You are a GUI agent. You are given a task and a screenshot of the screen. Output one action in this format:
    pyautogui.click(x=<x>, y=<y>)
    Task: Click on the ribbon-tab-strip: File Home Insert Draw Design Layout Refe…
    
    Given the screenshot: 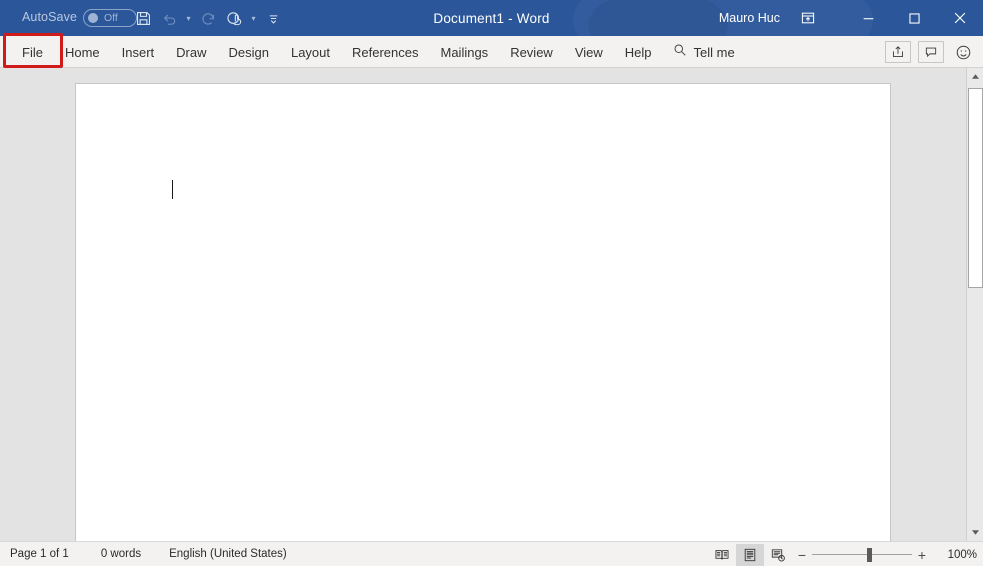 What is the action you would take?
    pyautogui.click(x=491, y=52)
    